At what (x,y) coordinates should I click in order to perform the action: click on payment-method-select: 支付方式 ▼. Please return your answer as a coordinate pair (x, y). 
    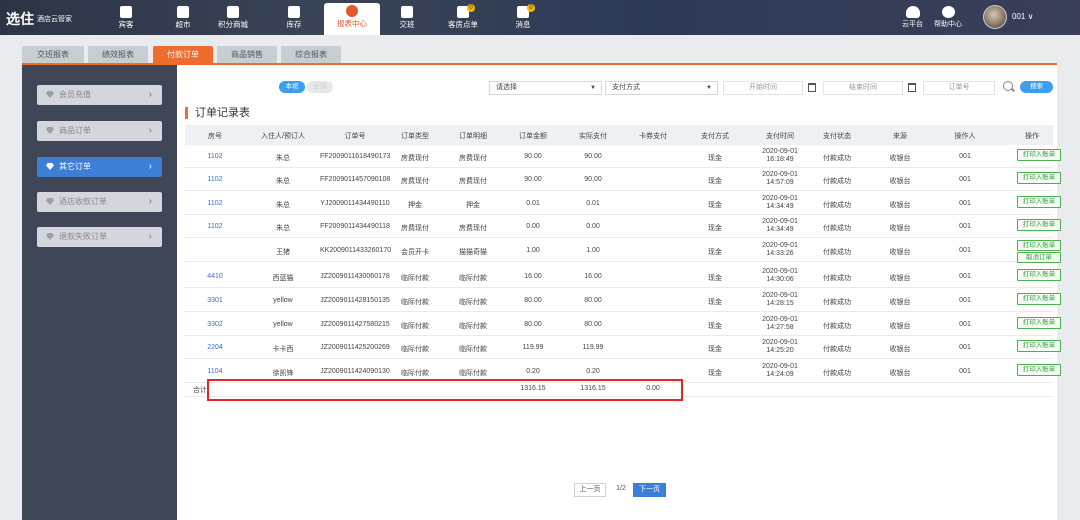
    Looking at the image, I should click on (661, 88).